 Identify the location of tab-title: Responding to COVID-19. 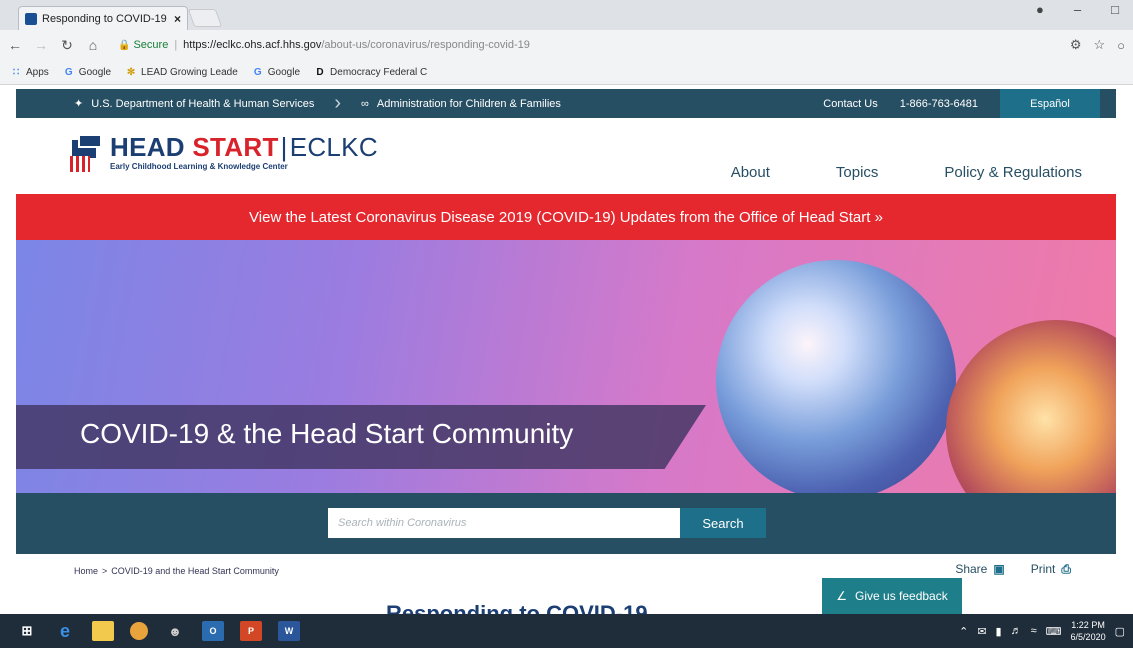
(104, 18).